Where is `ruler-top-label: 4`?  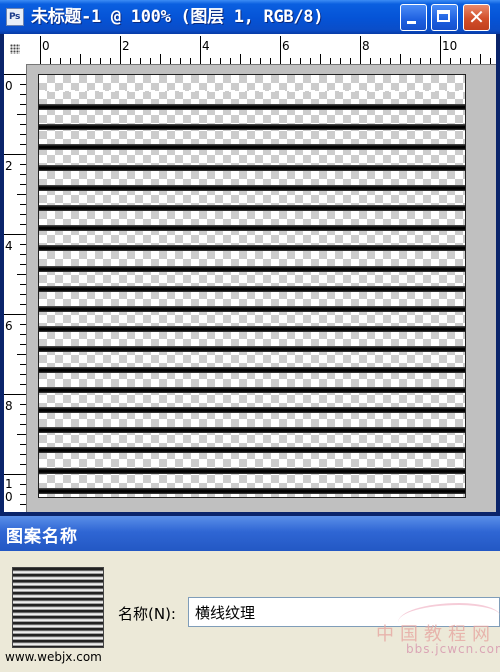
ruler-top-label: 4 is located at coordinates (206, 46).